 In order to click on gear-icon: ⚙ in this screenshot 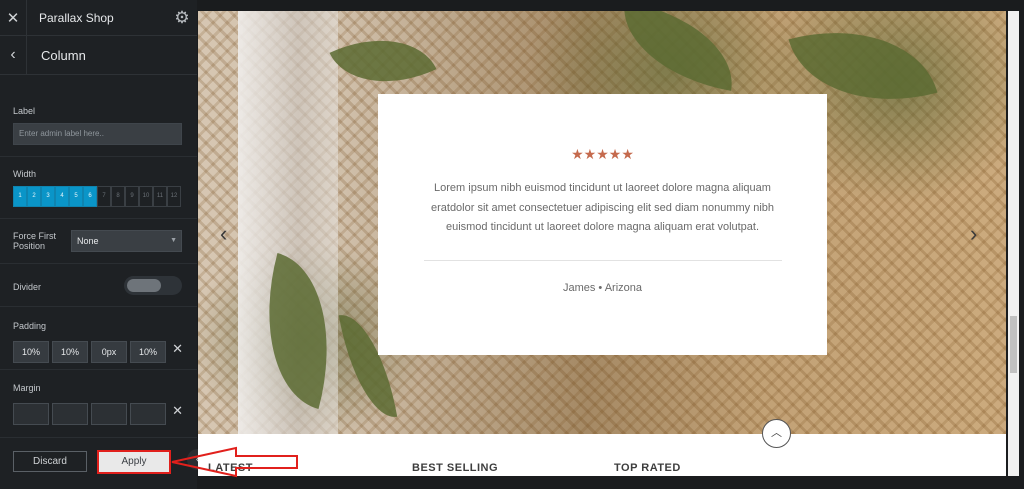, I will do `click(182, 18)`.